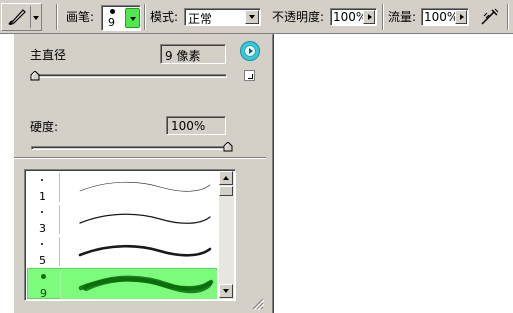 The width and height of the screenshot is (513, 313). What do you see at coordinates (226, 235) in the screenshot?
I see `brush-list-scrollbar` at bounding box center [226, 235].